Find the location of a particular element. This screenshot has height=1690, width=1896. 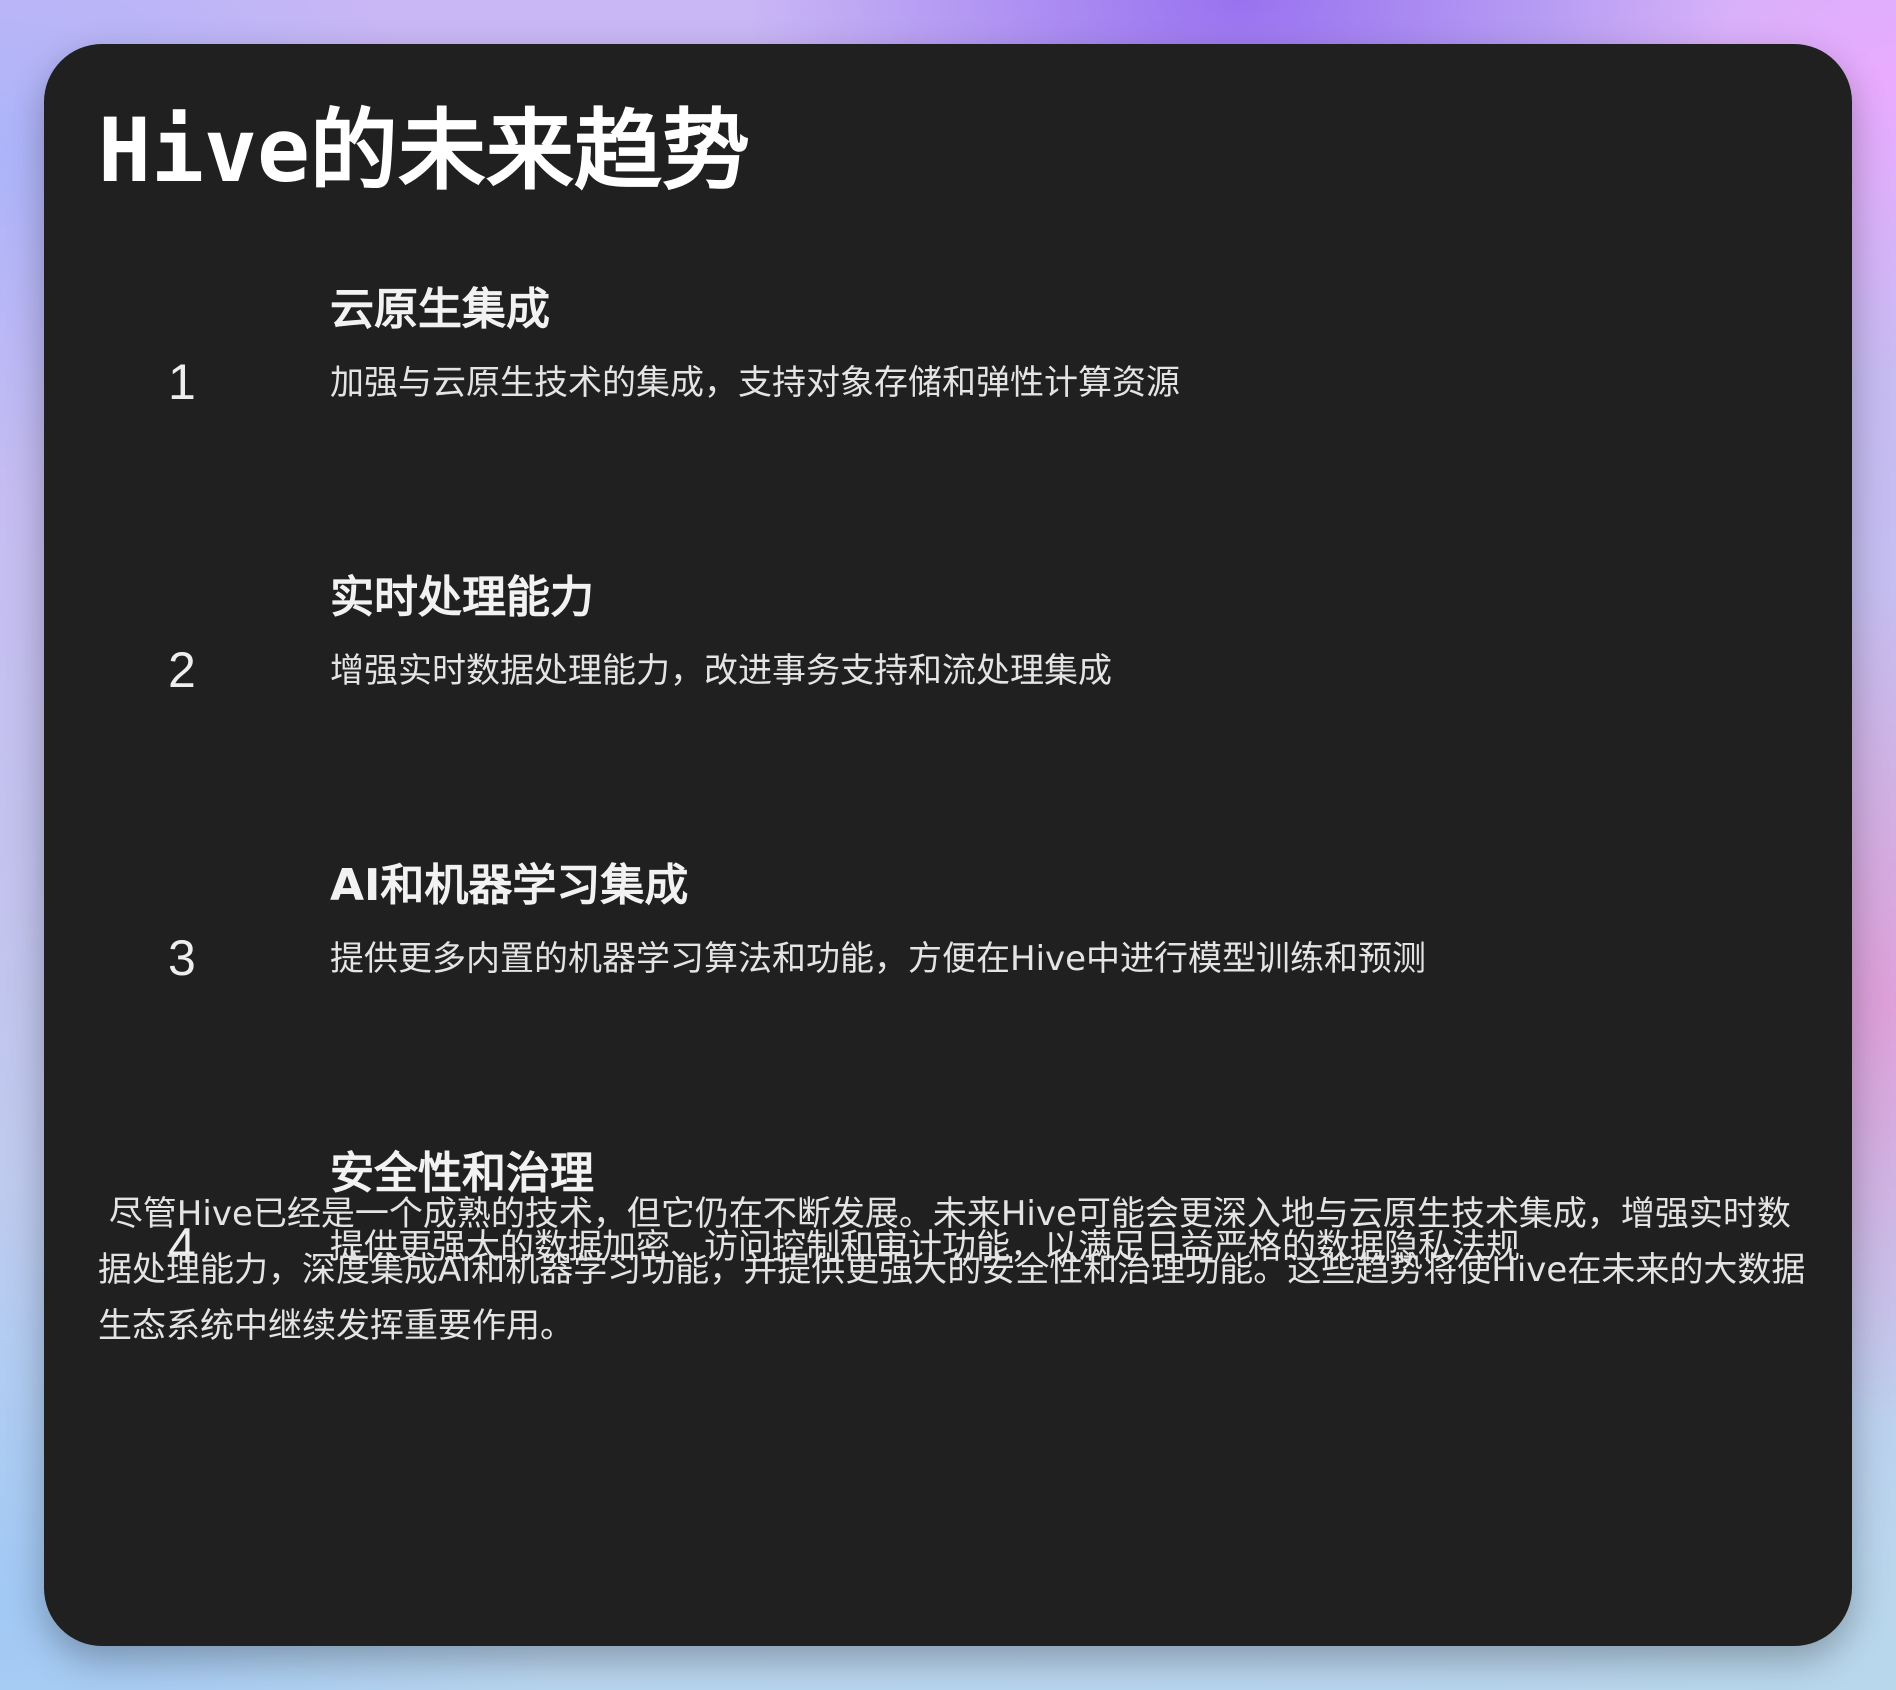

trend-description: 提供更多内置的机器学习算法和功能，方便在Hive中进行模型训练和预测 is located at coordinates (878, 959).